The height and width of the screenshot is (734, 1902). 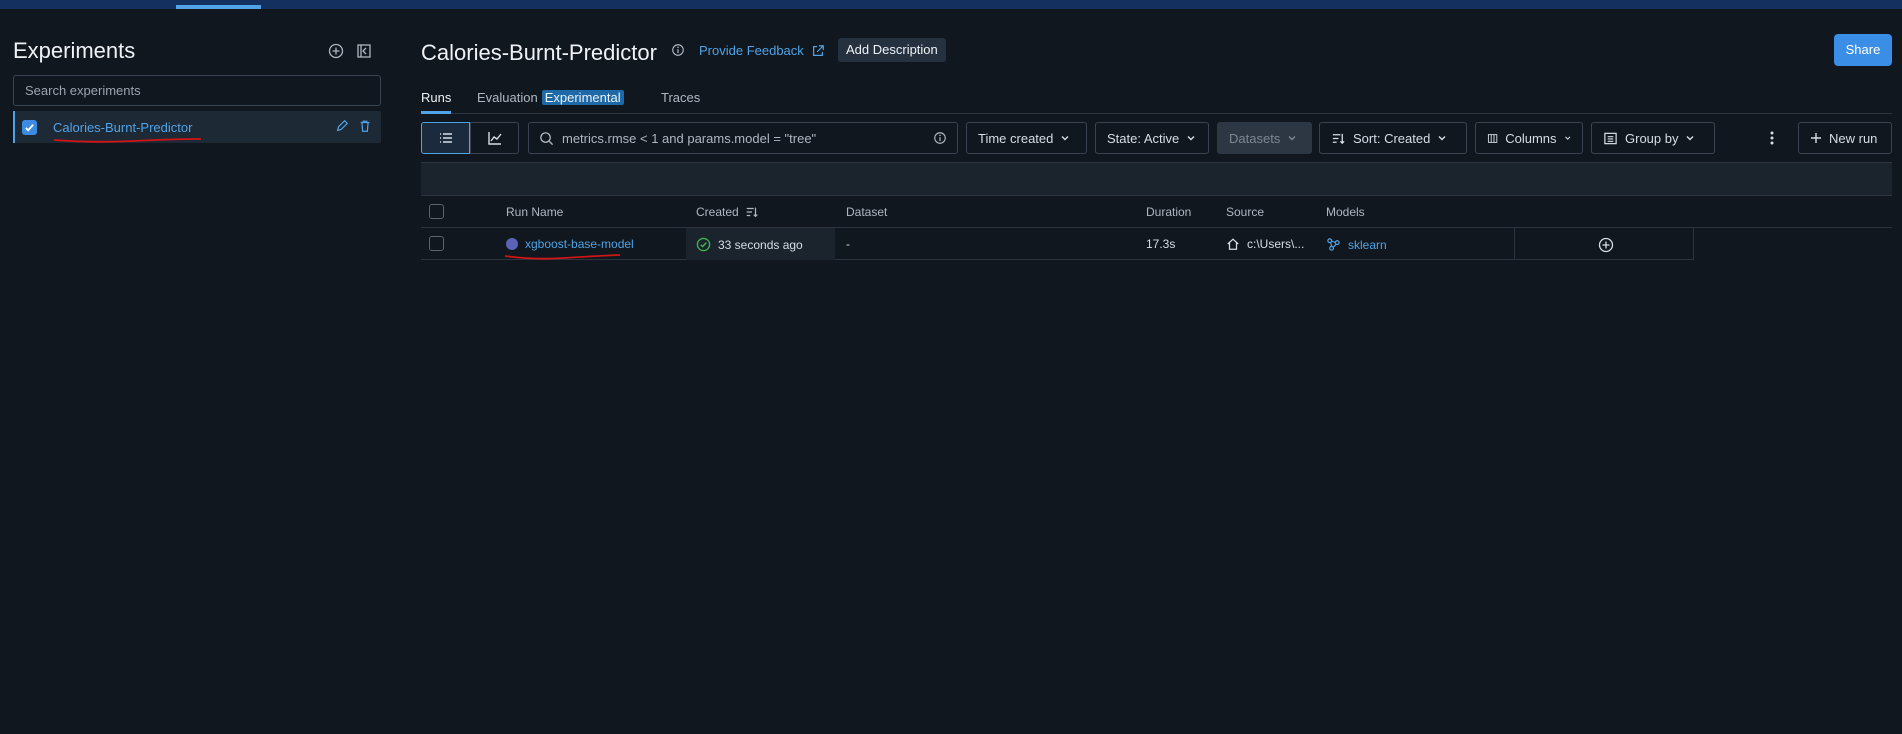 What do you see at coordinates (1772, 138) in the screenshot?
I see `more-options-icon` at bounding box center [1772, 138].